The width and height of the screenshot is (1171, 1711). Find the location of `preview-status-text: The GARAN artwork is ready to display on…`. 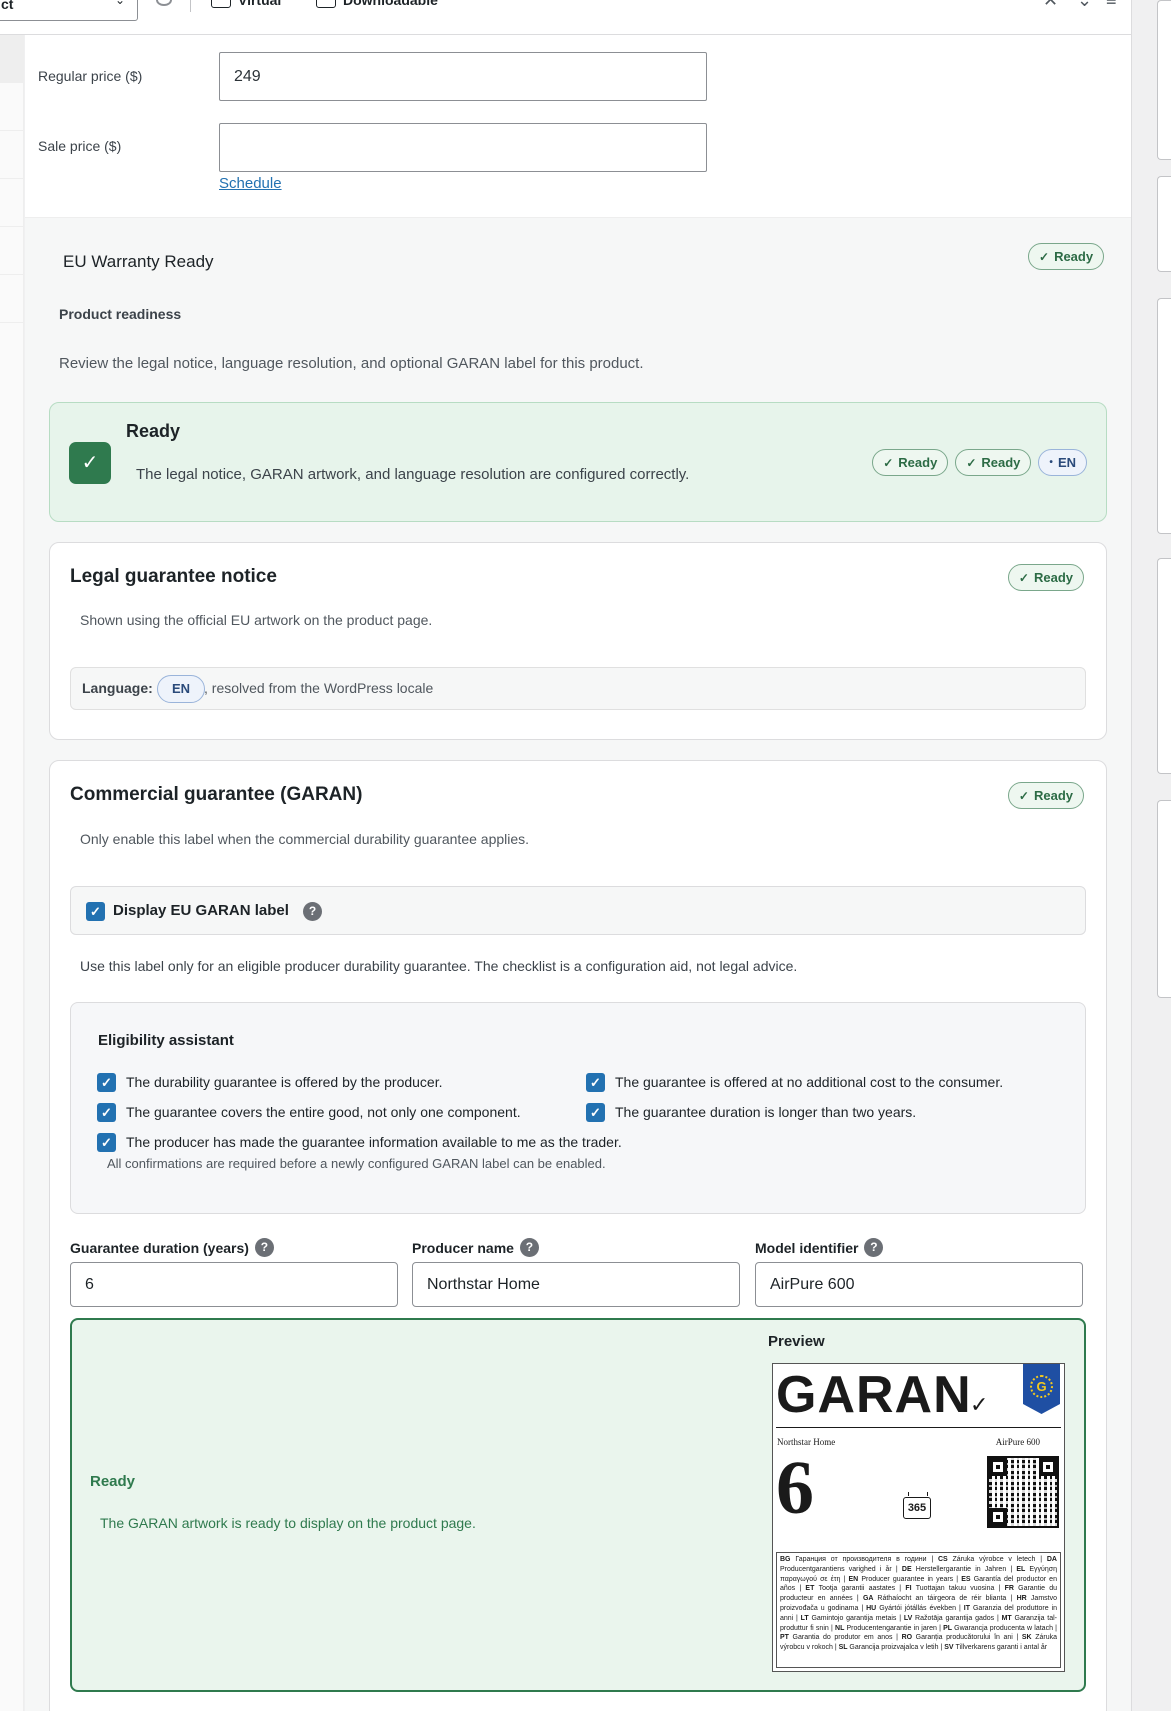

preview-status-text: The GARAN artwork is ready to display on… is located at coordinates (288, 1523).